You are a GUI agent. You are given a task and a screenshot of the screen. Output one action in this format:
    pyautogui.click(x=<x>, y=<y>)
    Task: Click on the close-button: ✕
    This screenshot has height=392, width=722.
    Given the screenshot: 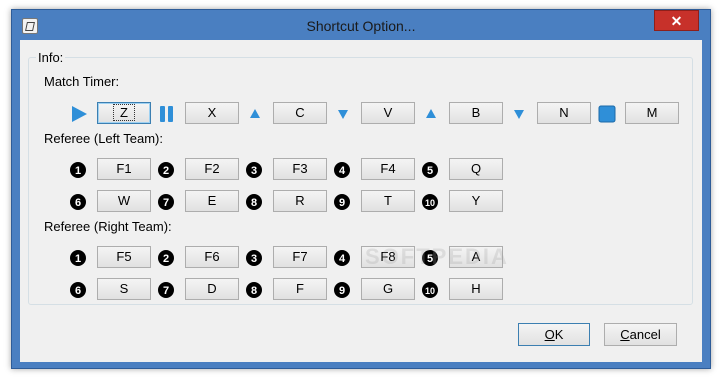 What is the action you would take?
    pyautogui.click(x=676, y=20)
    